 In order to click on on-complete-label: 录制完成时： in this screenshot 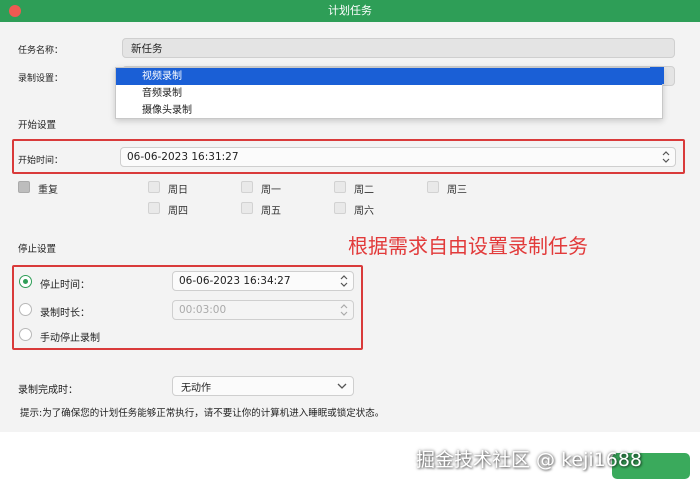, I will do `click(48, 390)`.